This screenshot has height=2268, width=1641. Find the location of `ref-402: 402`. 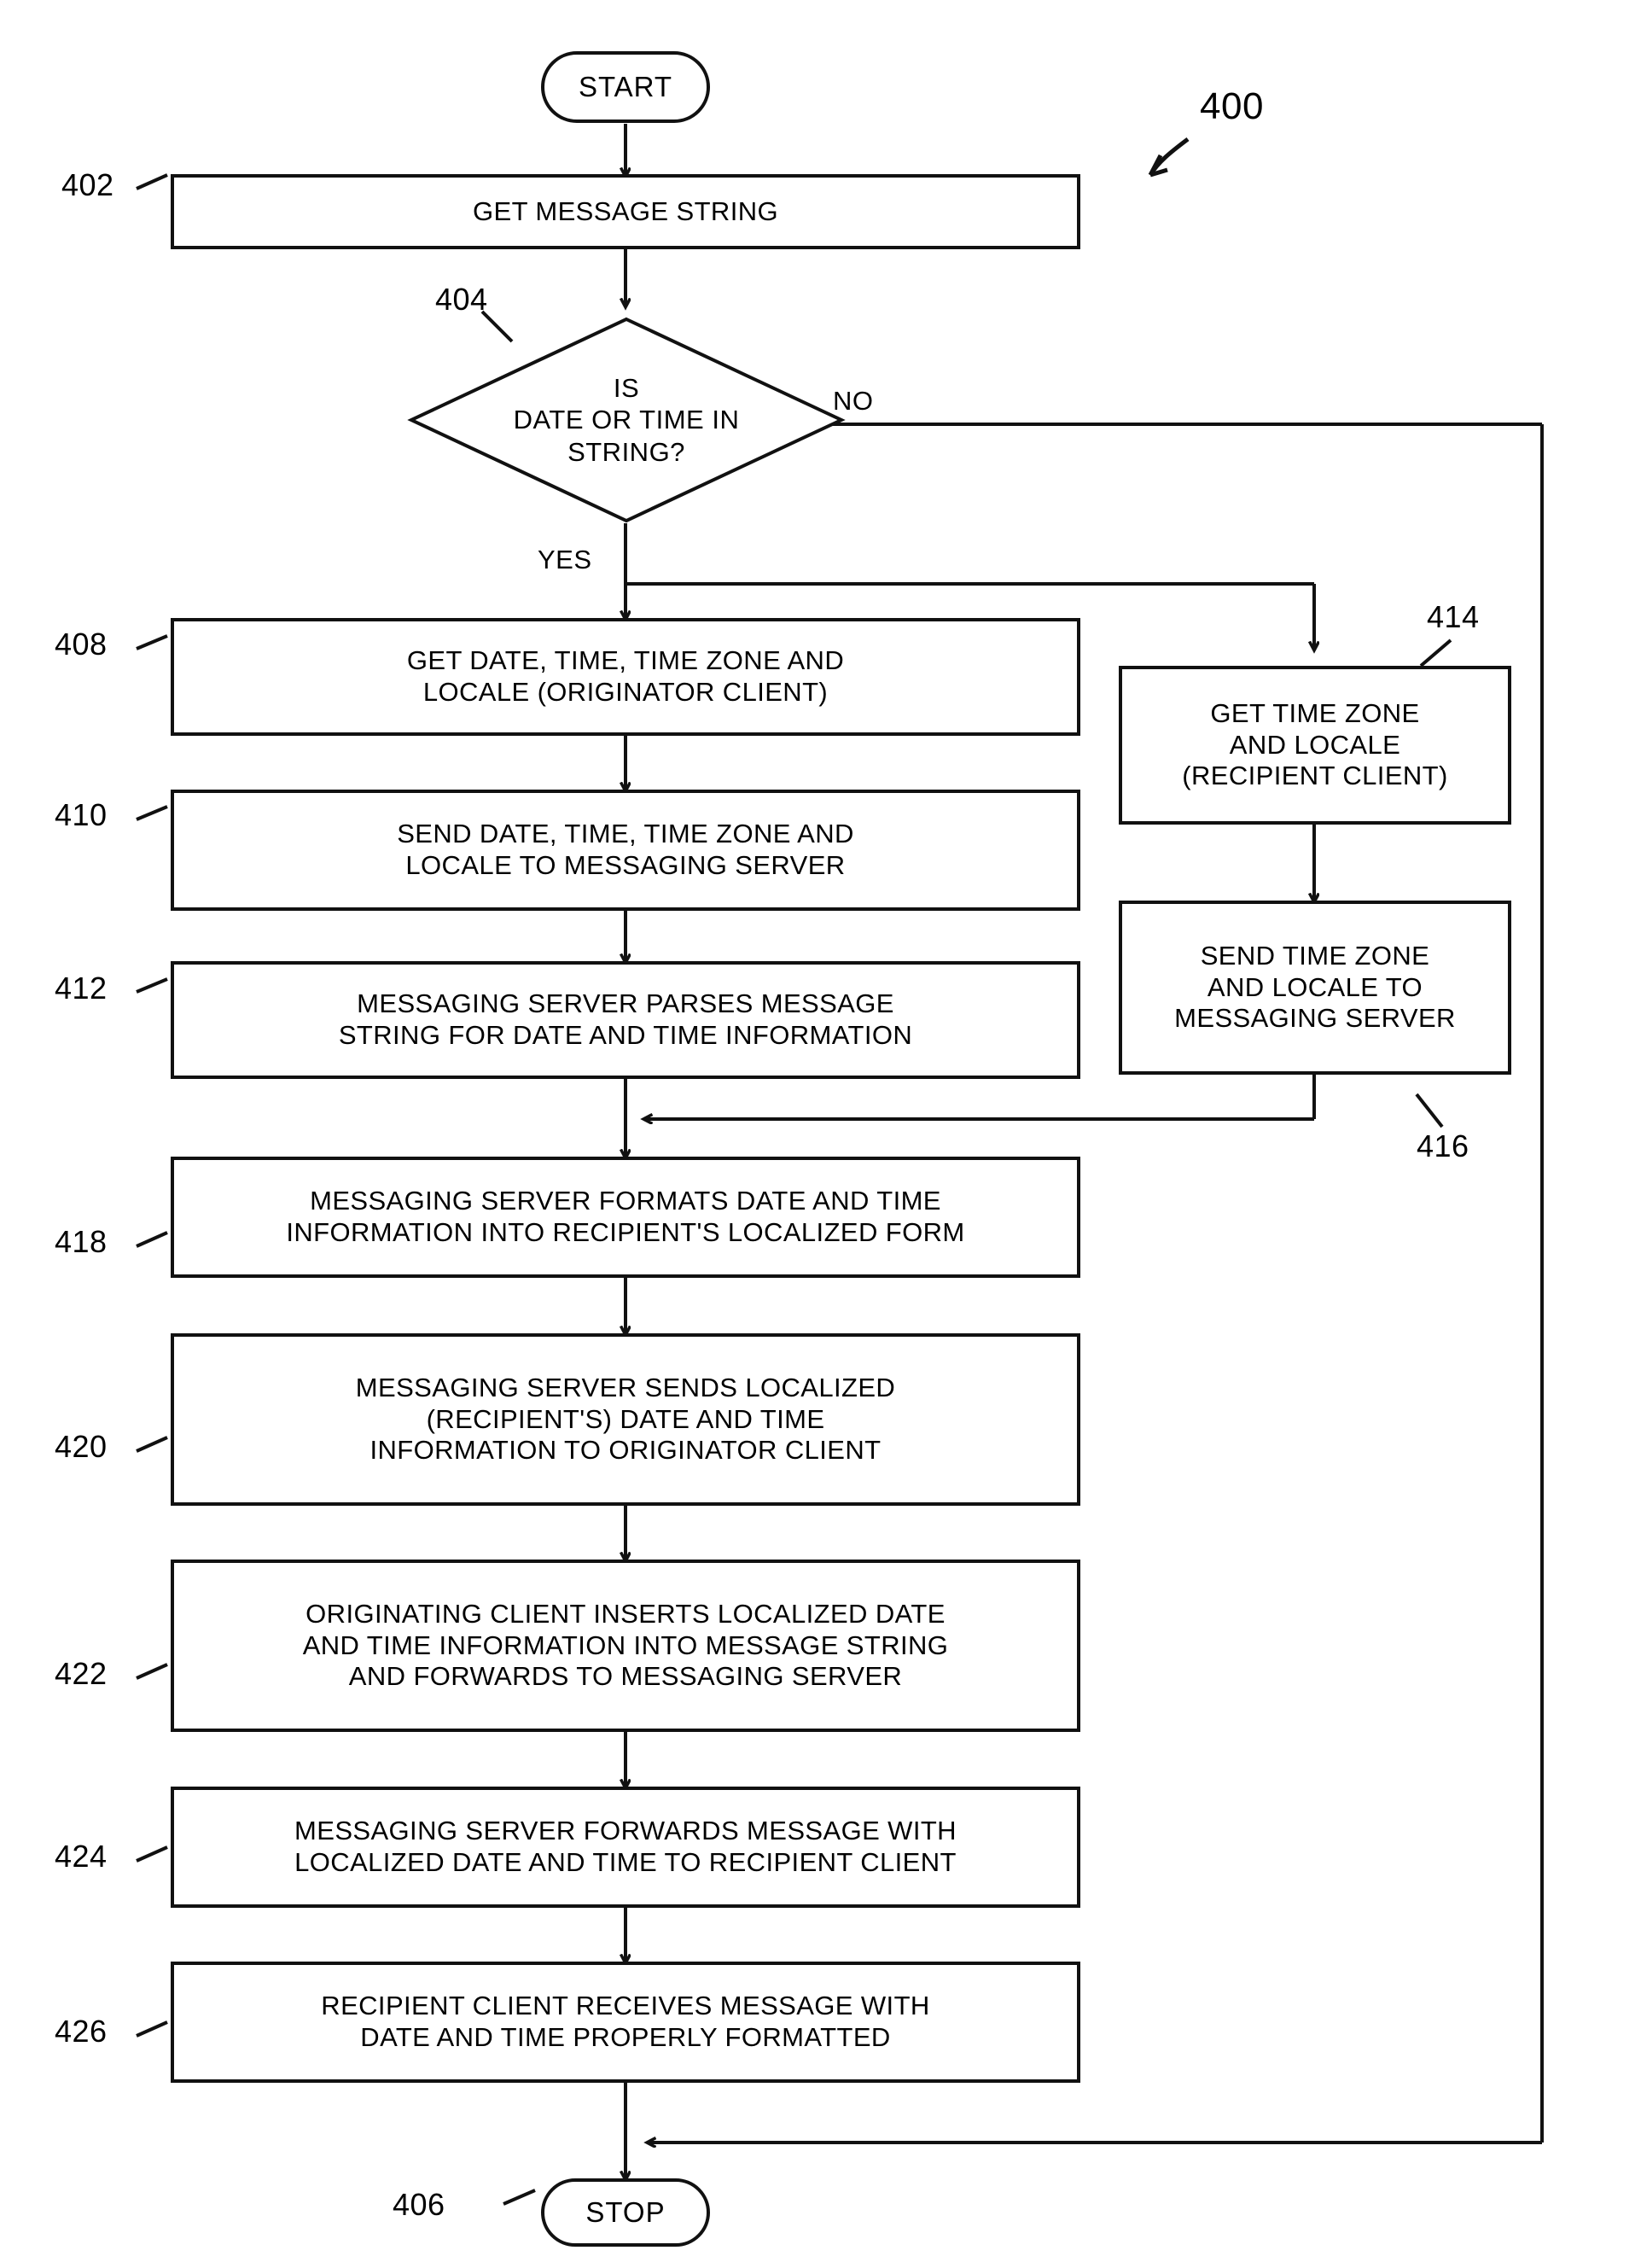

ref-402: 402 is located at coordinates (87, 184).